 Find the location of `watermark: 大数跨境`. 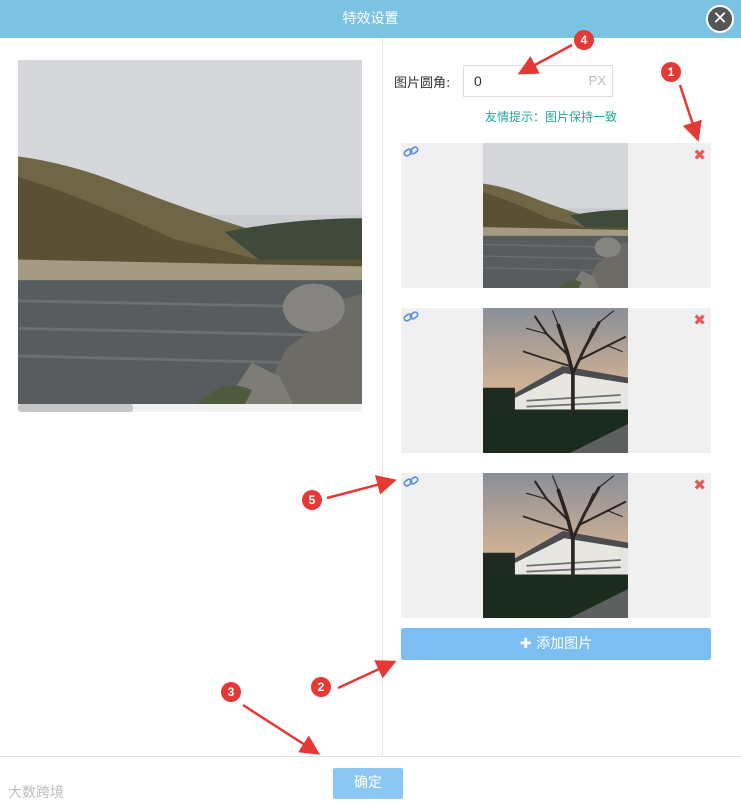

watermark: 大数跨境 is located at coordinates (36, 792).